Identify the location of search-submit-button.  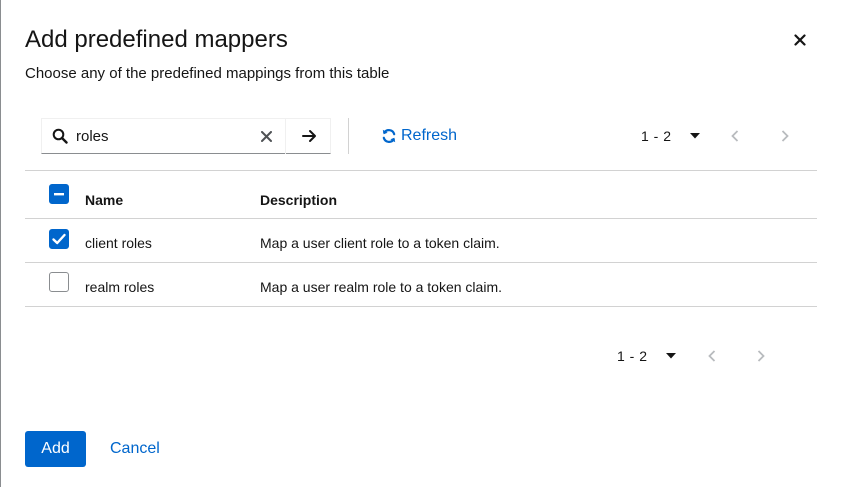
(308, 136).